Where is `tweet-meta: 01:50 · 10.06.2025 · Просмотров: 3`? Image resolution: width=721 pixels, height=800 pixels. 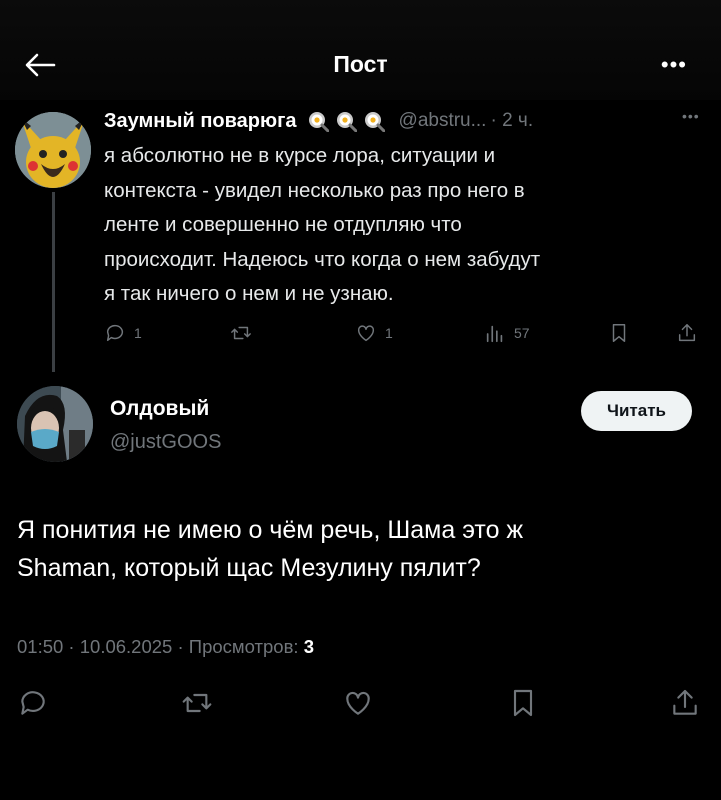
tweet-meta: 01:50 · 10.06.2025 · Просмотров: 3 is located at coordinates (165, 646).